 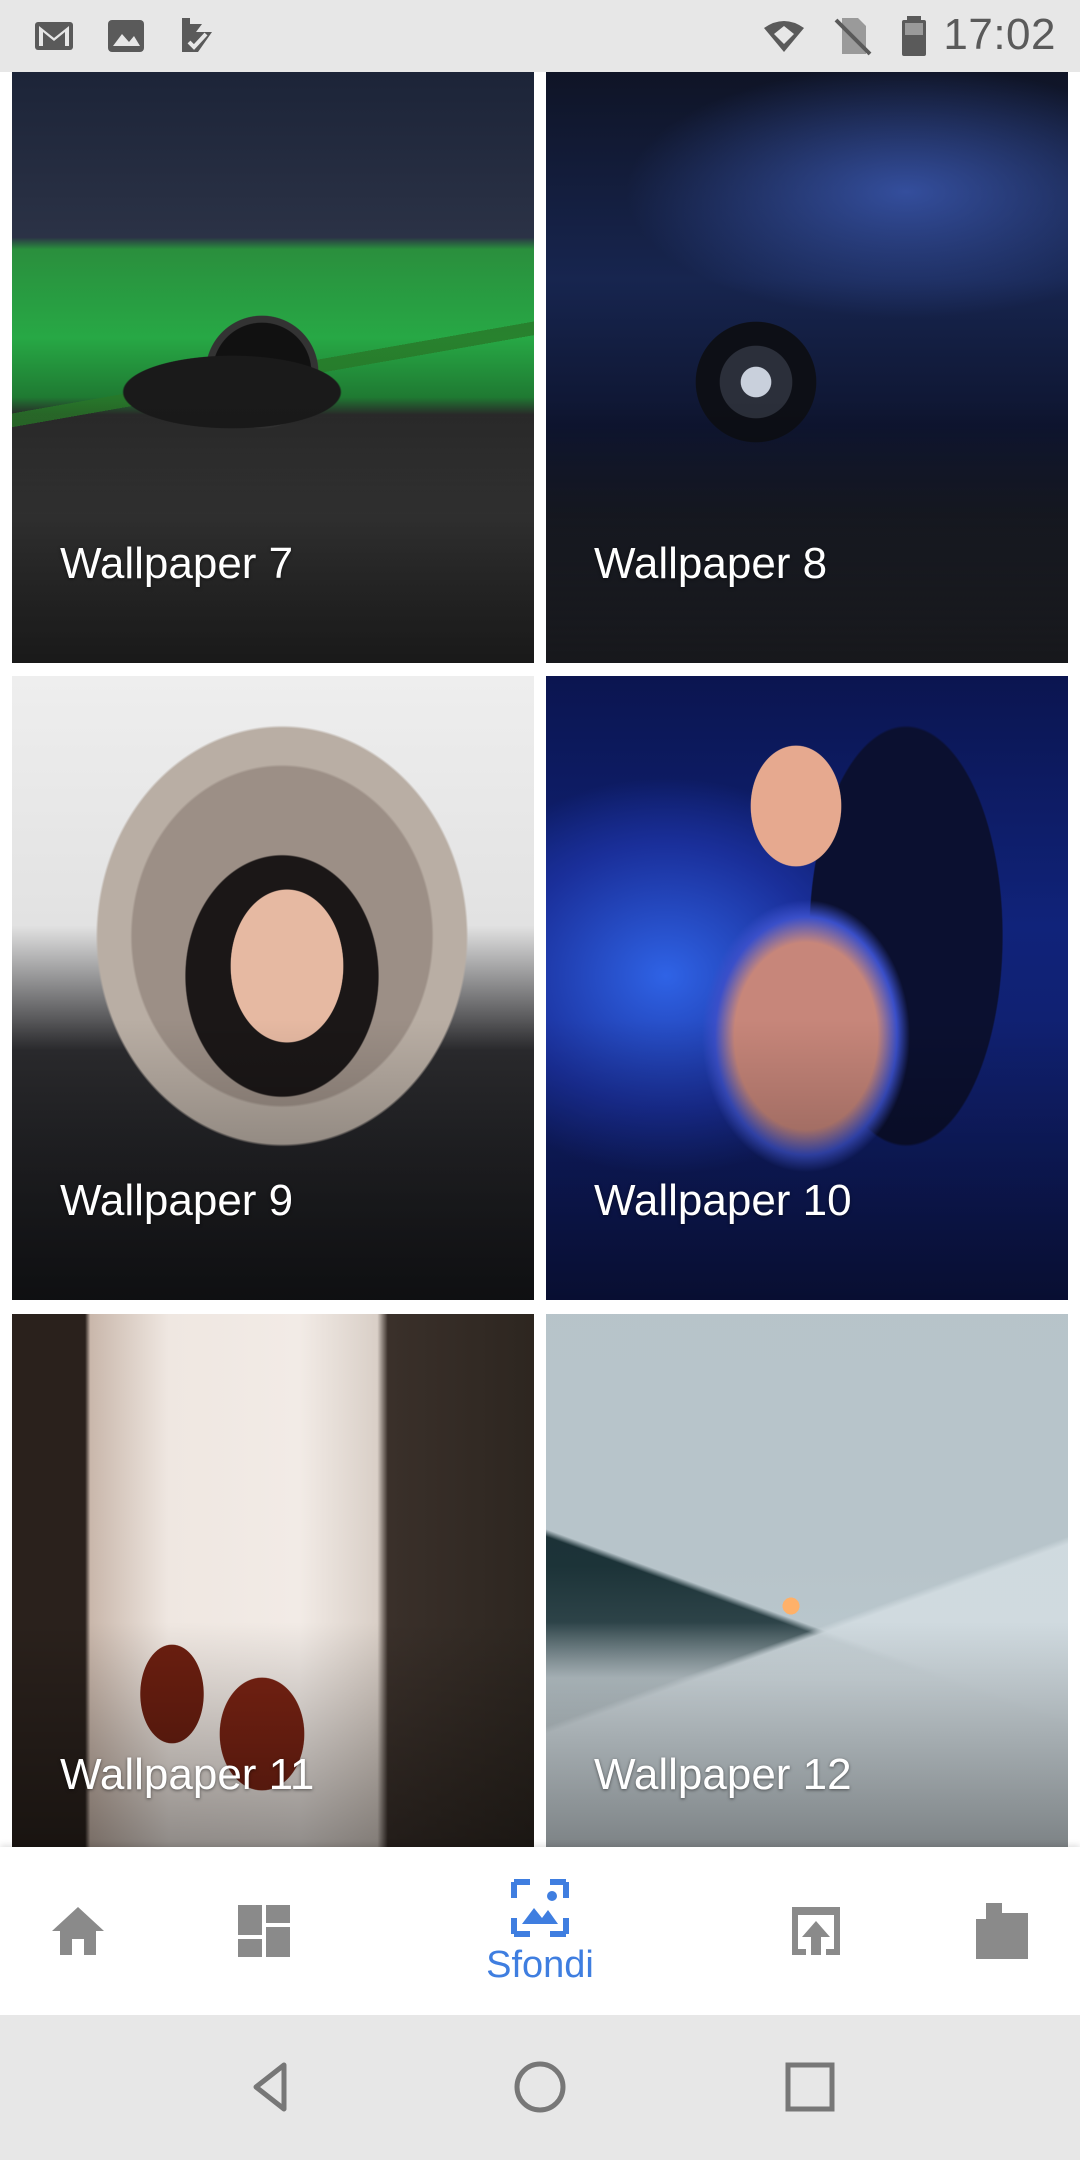 What do you see at coordinates (187, 1774) in the screenshot?
I see `wallpaper-label: Wallpaper 11` at bounding box center [187, 1774].